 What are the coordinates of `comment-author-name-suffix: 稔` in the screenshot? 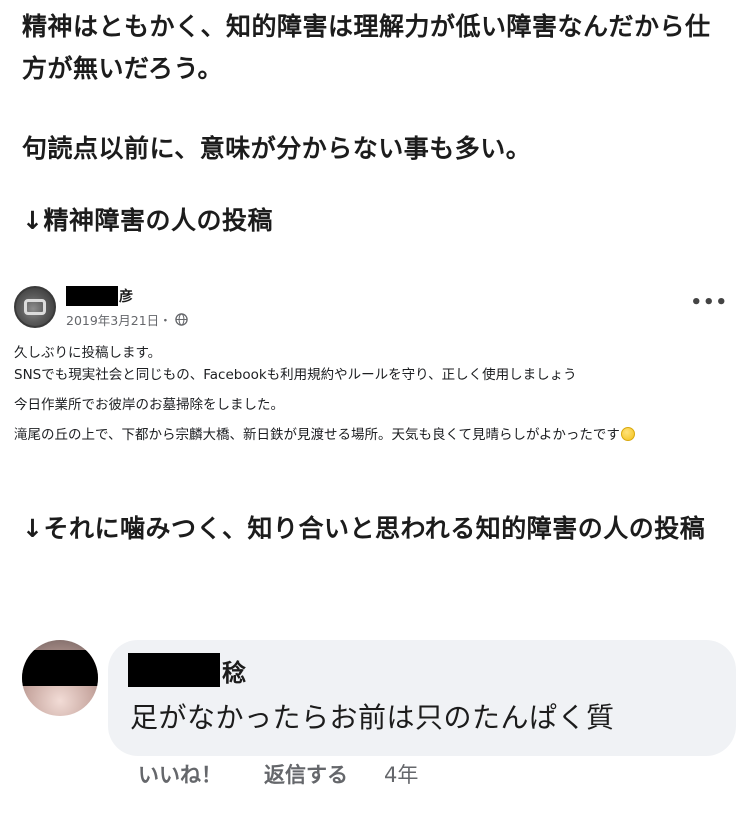 It's located at (234, 672).